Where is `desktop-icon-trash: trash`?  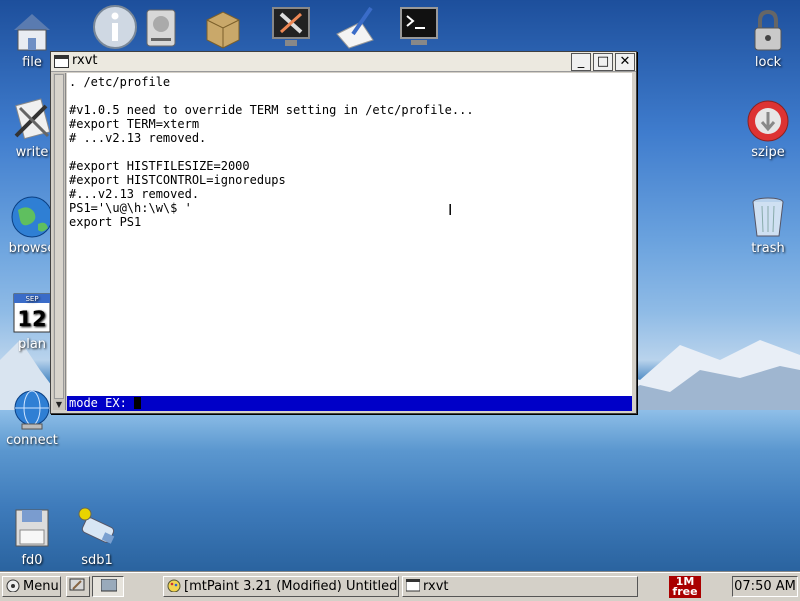
desktop-icon-trash: trash is located at coordinates (768, 225).